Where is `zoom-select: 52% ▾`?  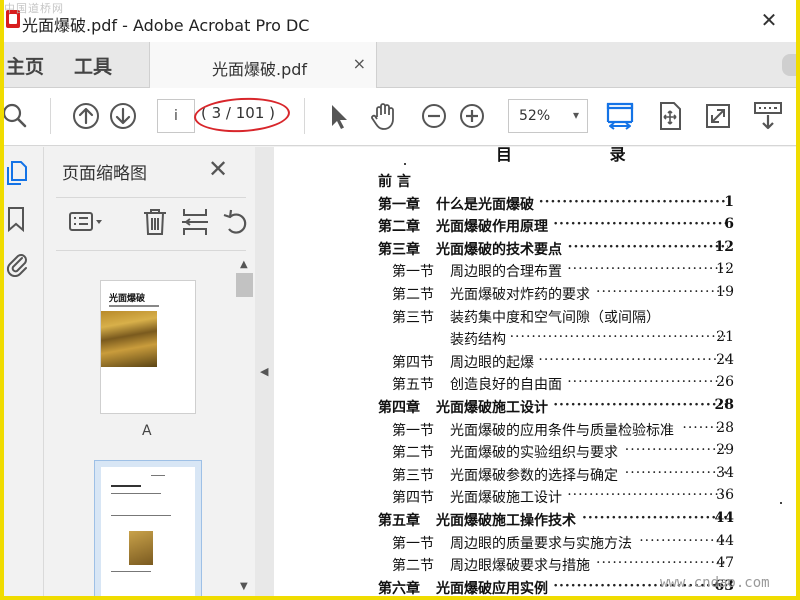 zoom-select: 52% ▾ is located at coordinates (548, 116).